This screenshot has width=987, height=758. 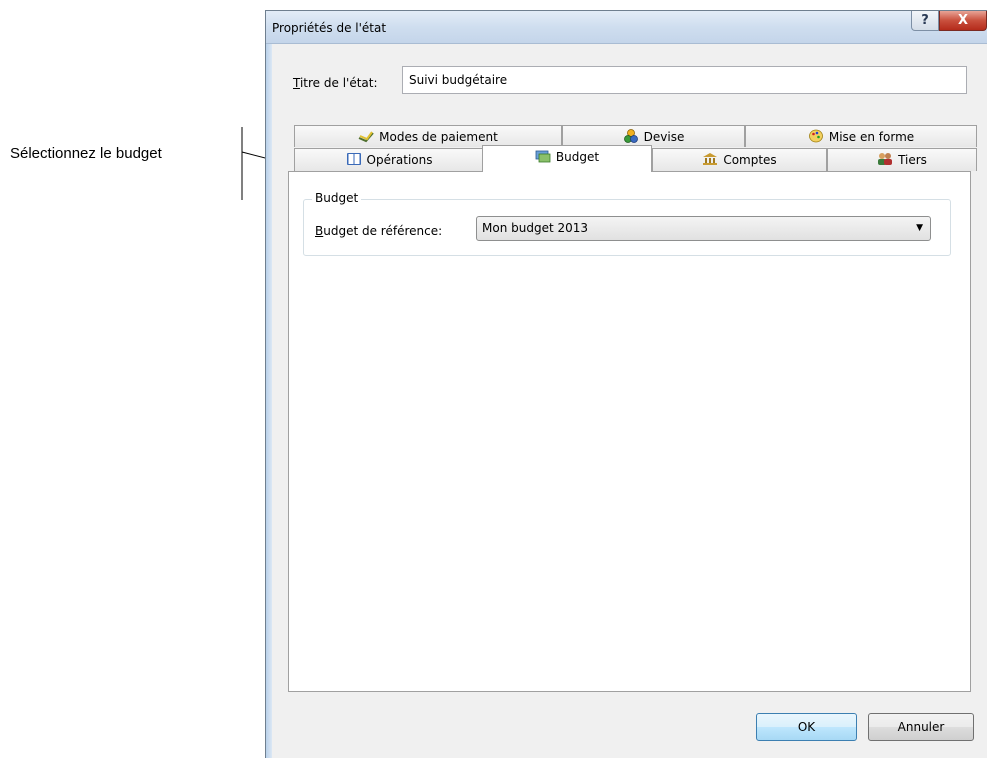 What do you see at coordinates (919, 228) in the screenshot?
I see `chevron-down-icon: ▼` at bounding box center [919, 228].